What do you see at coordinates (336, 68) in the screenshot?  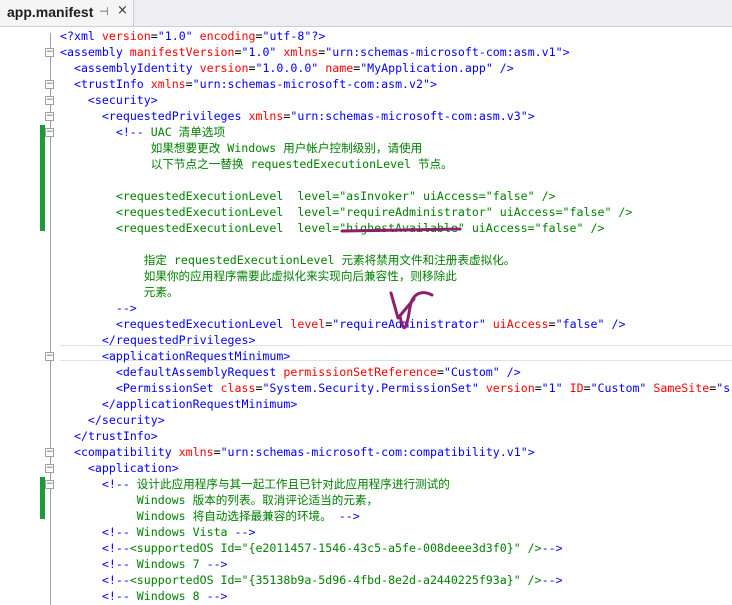 I see `code-token: name` at bounding box center [336, 68].